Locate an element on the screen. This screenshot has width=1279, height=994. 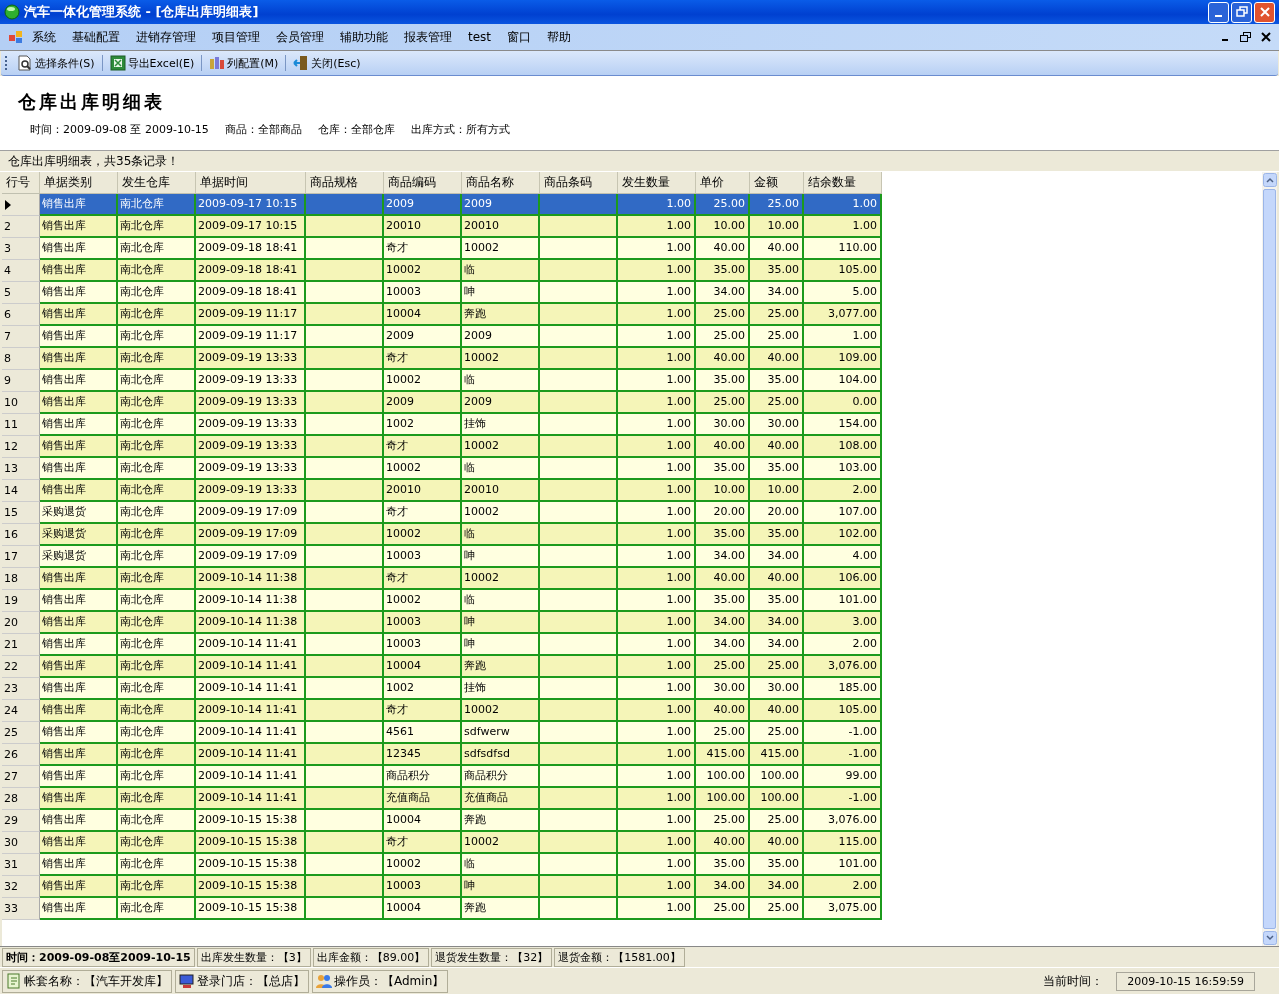
table-row: 25 销售出库 南北仓库 2009-10-14 11:41 4561 sdfwerw 1.00 25.00 25.00 -1.00 is located at coordinates (442, 733).